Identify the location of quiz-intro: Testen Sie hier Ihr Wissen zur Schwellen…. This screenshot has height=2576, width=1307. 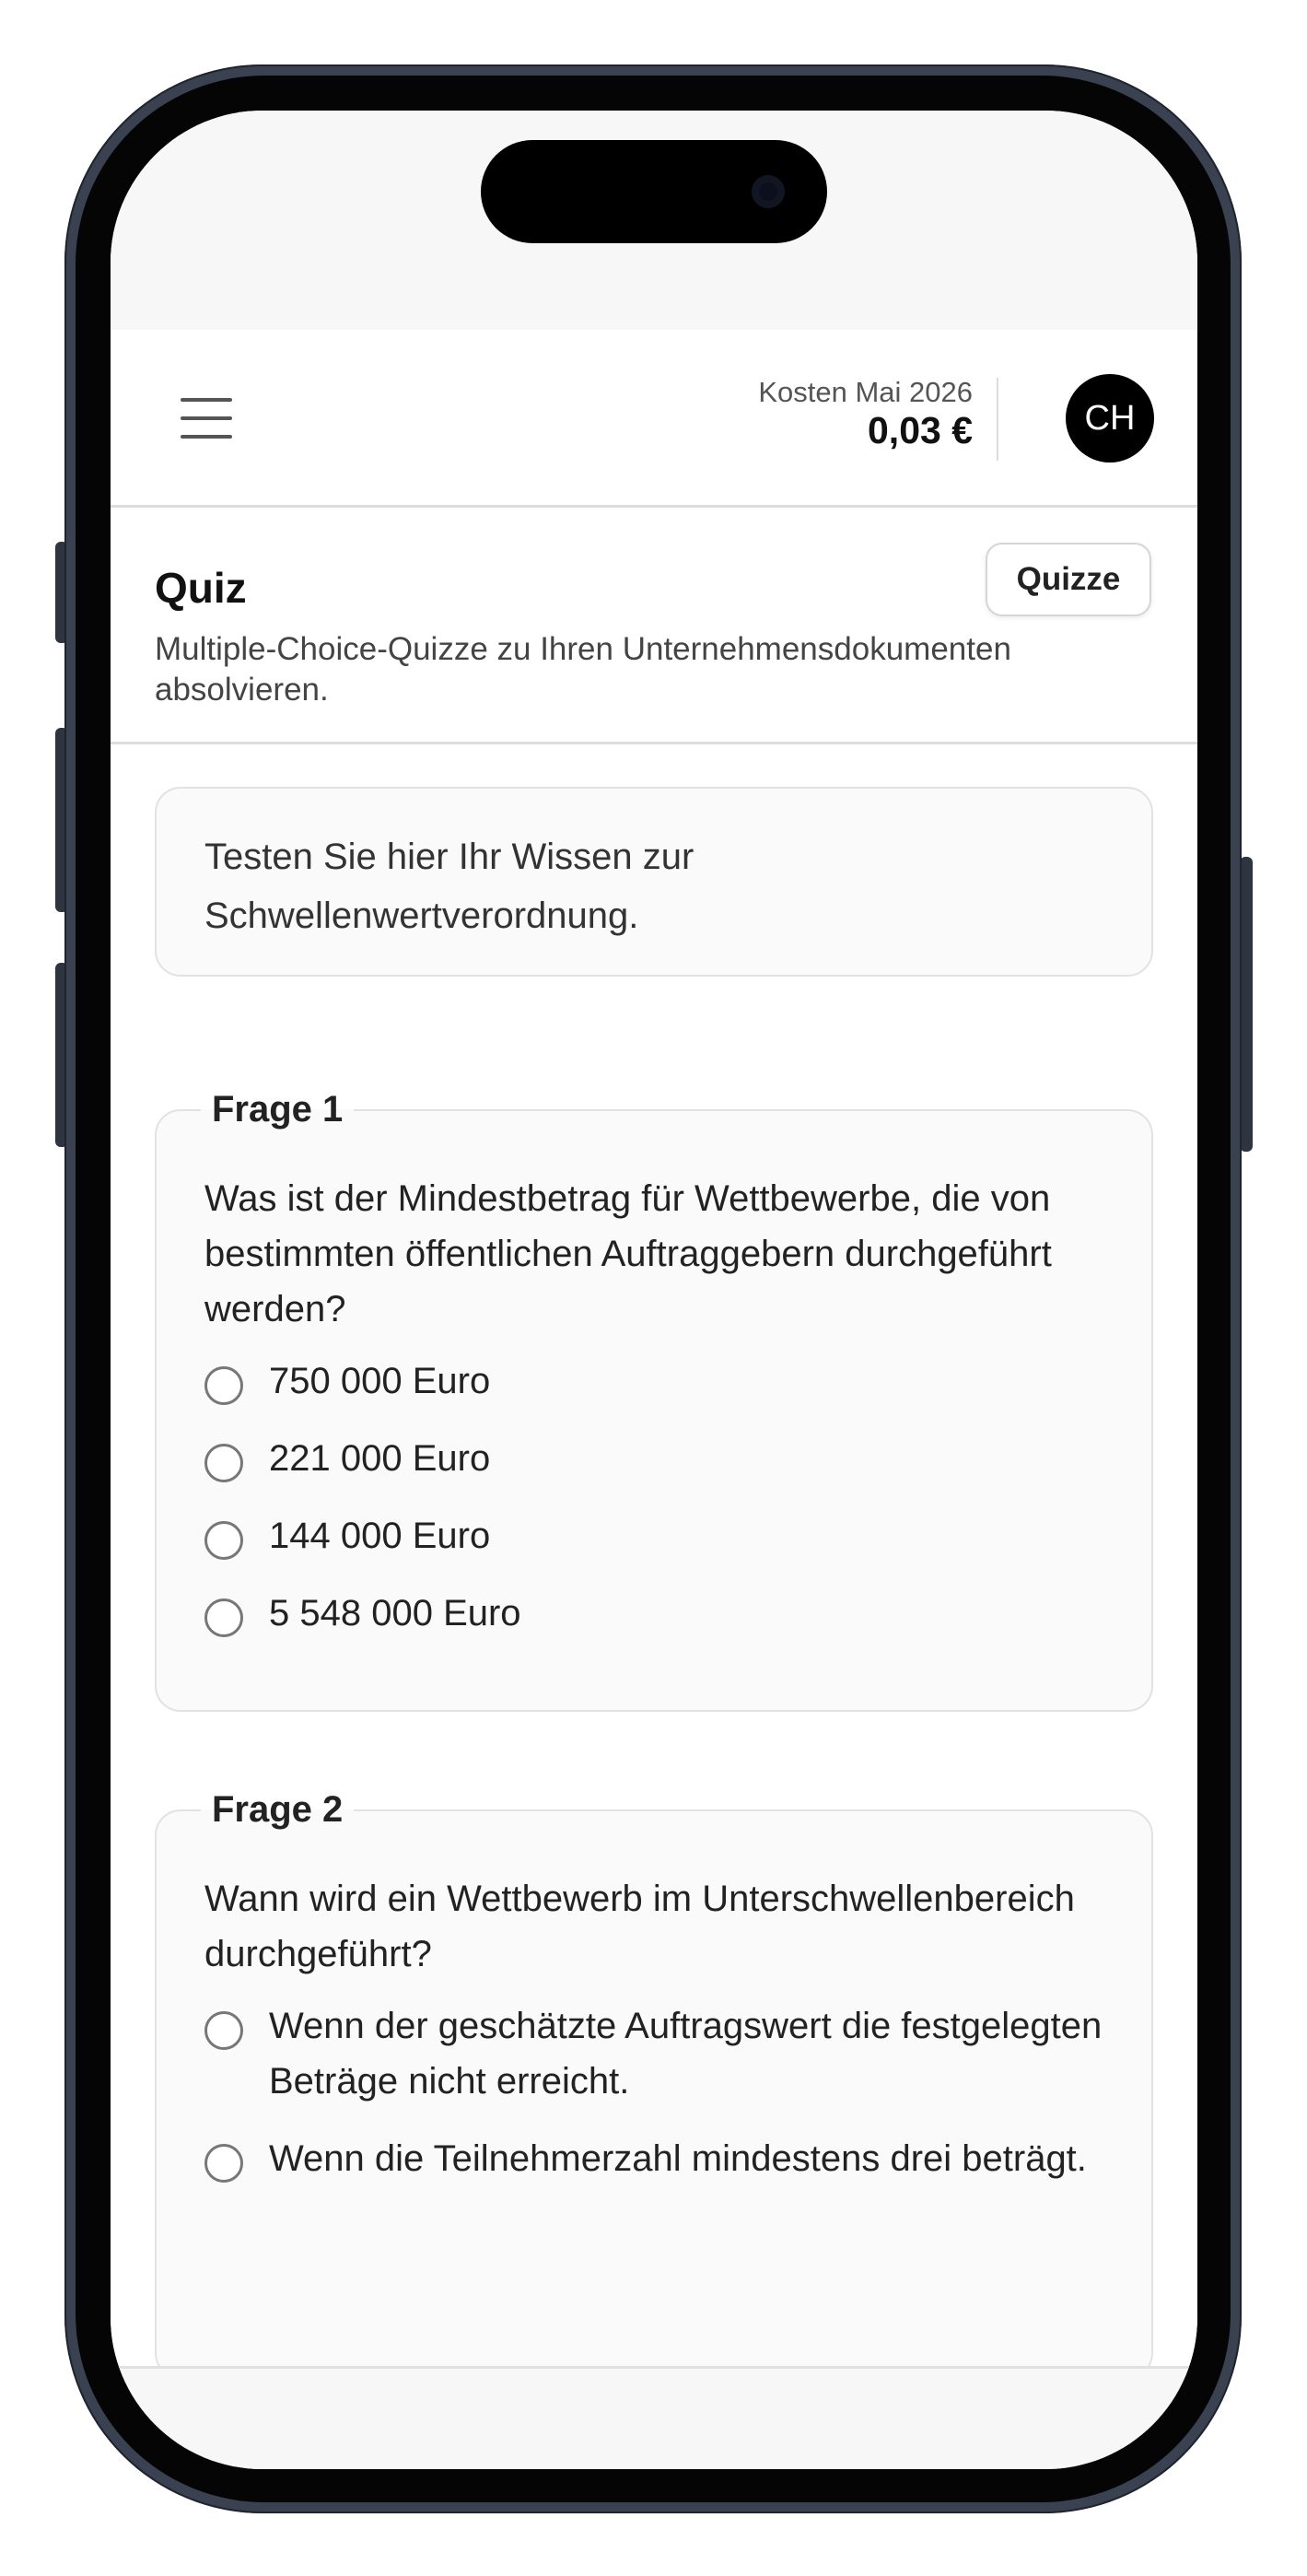
(654, 882).